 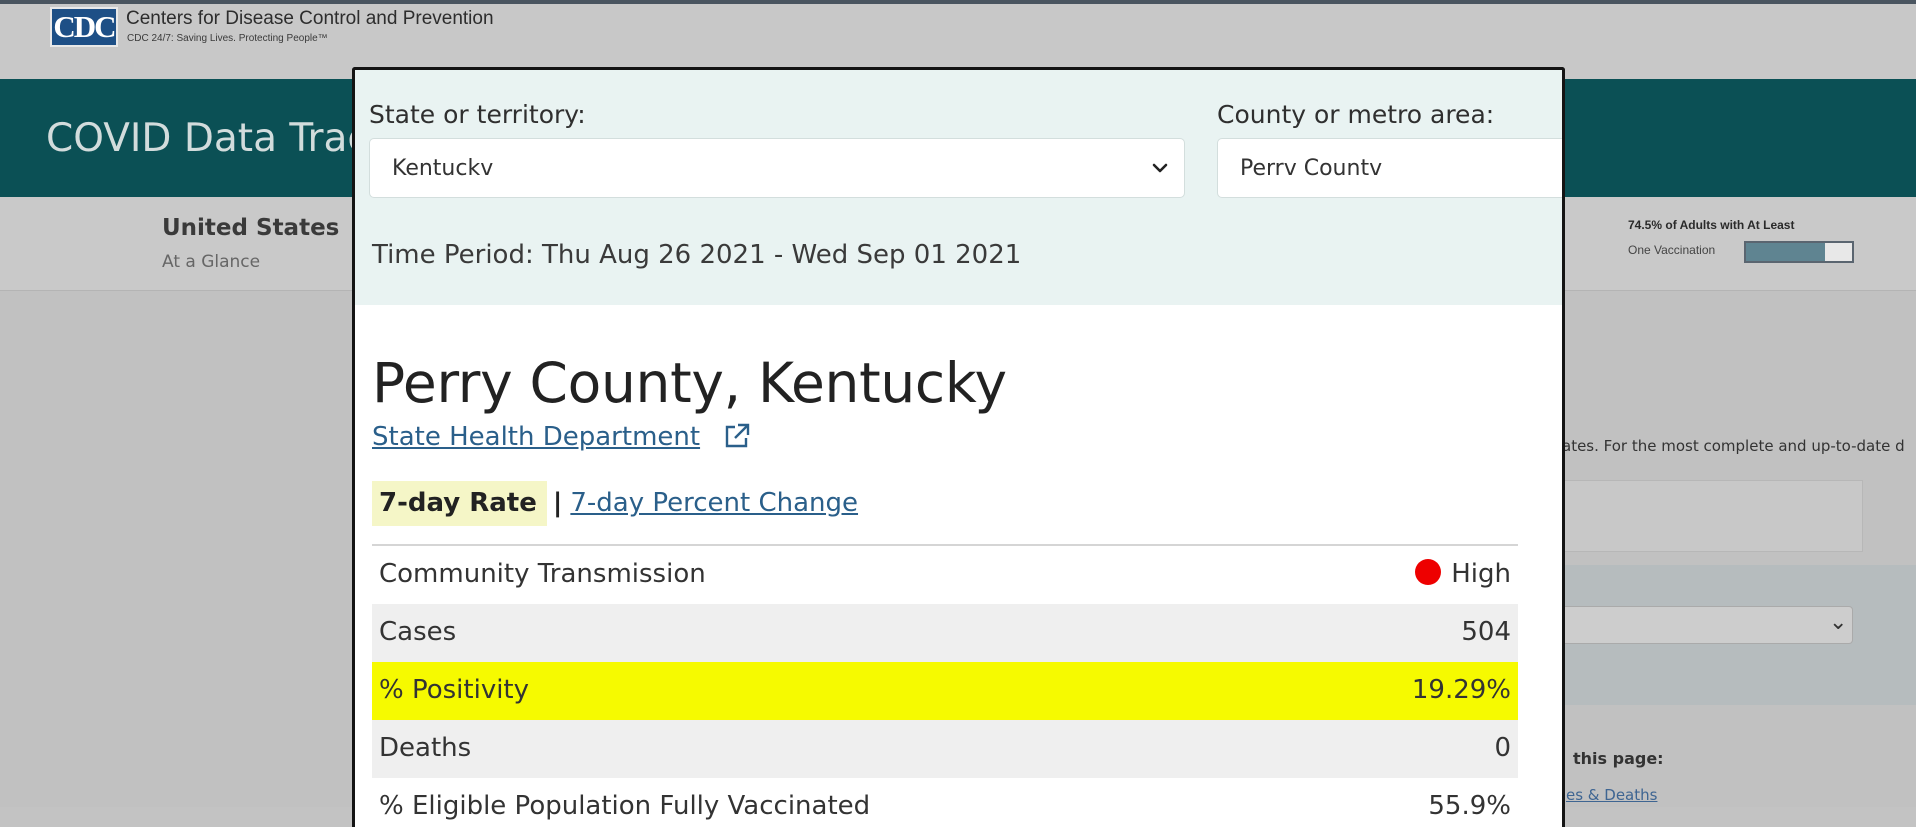 I want to click on metric-label: % Positivity, so click(x=454, y=690).